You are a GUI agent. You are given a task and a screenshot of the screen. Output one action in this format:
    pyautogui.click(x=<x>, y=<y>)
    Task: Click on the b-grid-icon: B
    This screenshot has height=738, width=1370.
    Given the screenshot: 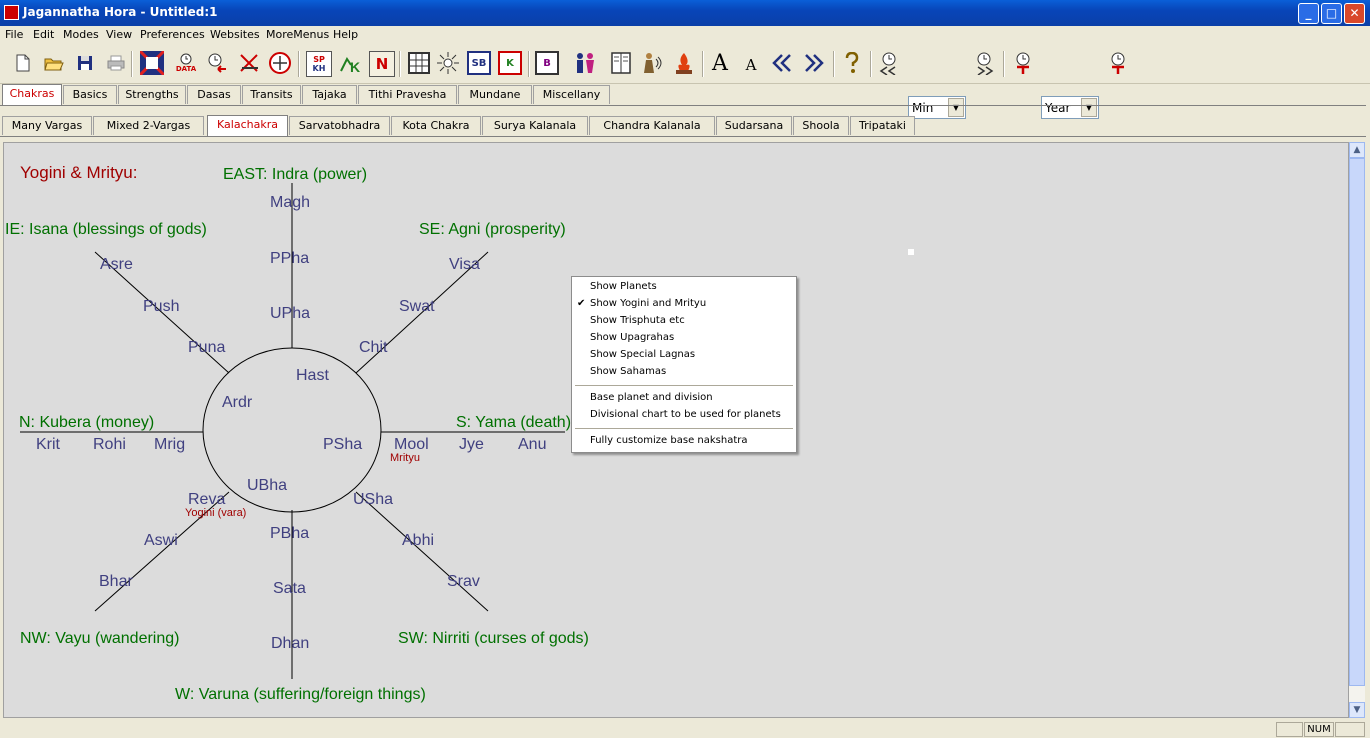 What is the action you would take?
    pyautogui.click(x=547, y=63)
    